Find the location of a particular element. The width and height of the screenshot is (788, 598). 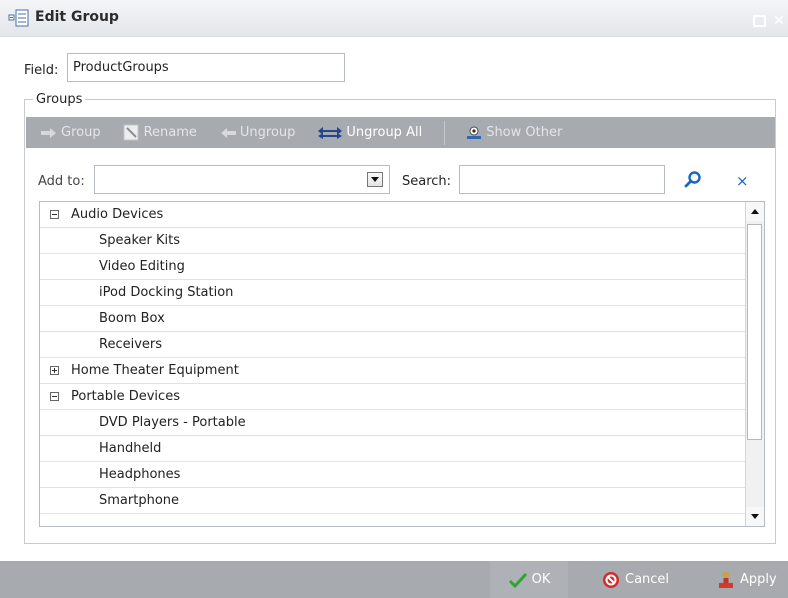

apply-stamp-icon is located at coordinates (726, 579).